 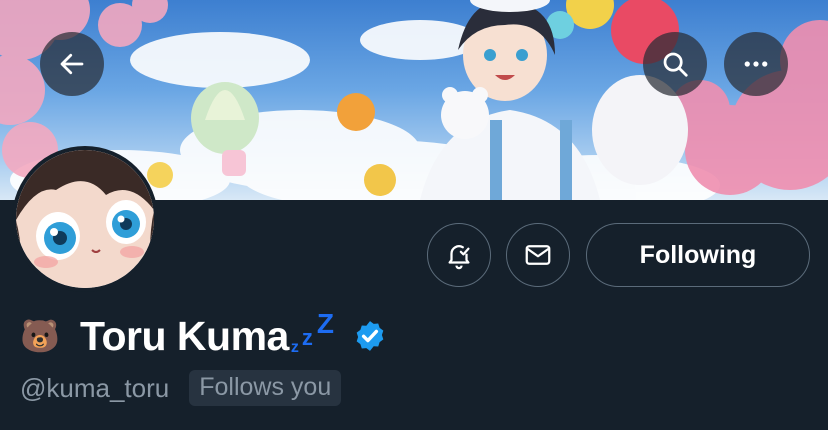 I want to click on verified-badge-icon, so click(x=370, y=336).